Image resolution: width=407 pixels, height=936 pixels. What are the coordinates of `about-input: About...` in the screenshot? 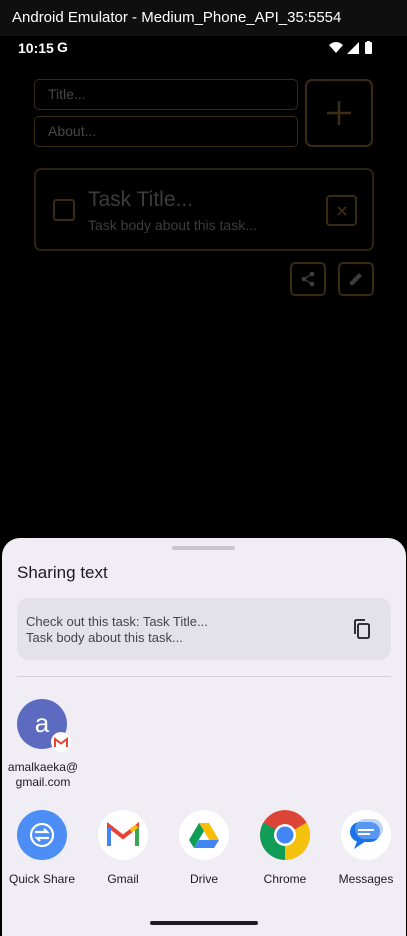 It's located at (166, 131).